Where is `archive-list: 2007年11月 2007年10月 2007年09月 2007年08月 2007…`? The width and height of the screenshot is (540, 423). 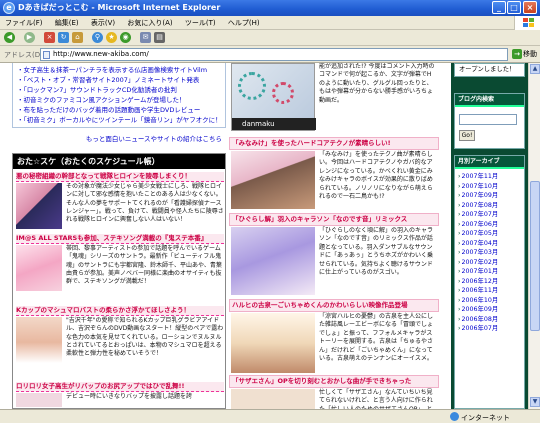
archive-list: 2007年11月 2007年10月 2007年09月 2007年08月 2007… is located at coordinates (489, 251).